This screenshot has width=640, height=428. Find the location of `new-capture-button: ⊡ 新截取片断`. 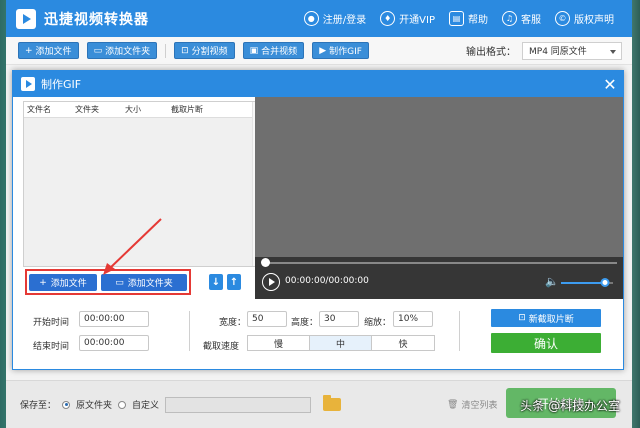

new-capture-button: ⊡ 新截取片断 is located at coordinates (546, 318).